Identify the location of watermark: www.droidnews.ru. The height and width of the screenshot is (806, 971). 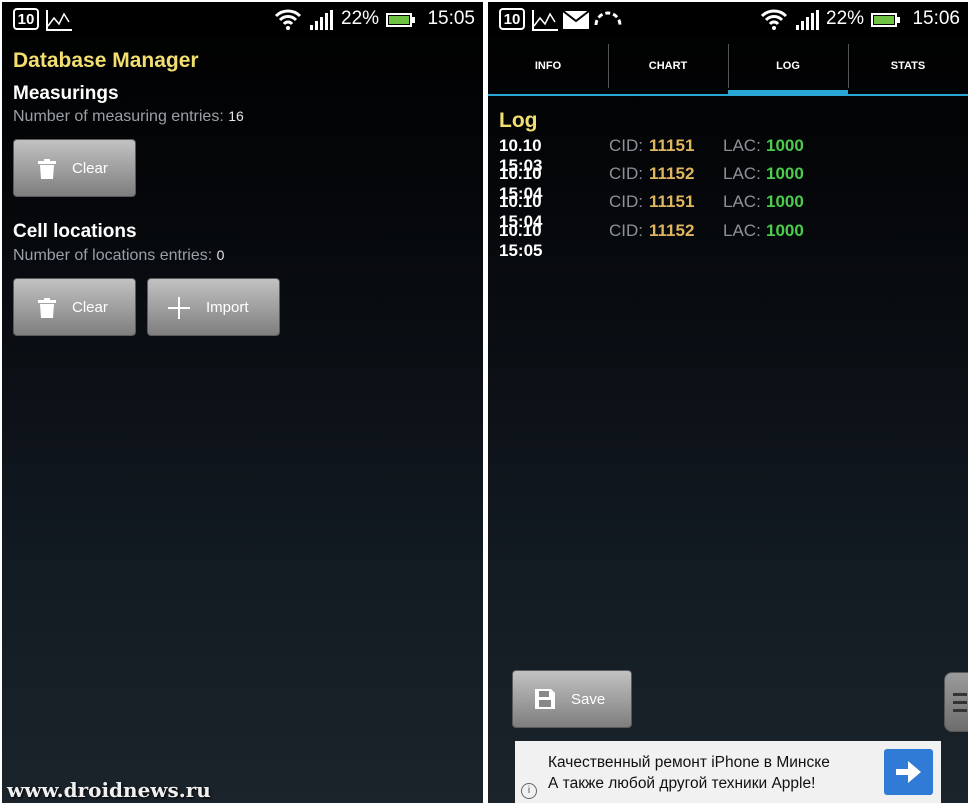
(109, 790).